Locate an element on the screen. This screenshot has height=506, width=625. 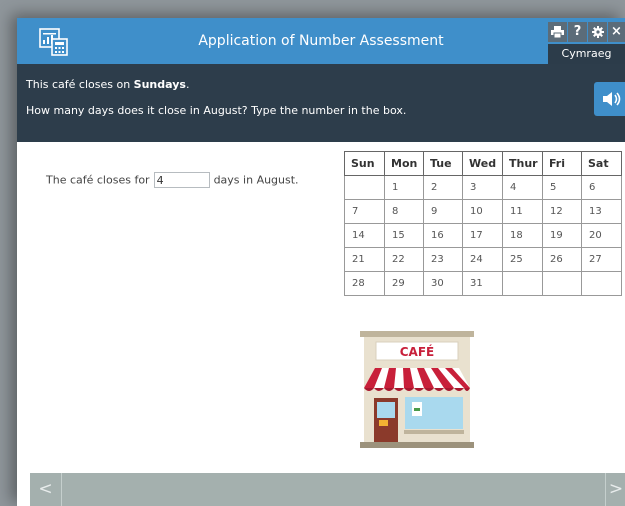
calendar-week-row: 14 15 16 17 18 19 20 is located at coordinates (483, 235).